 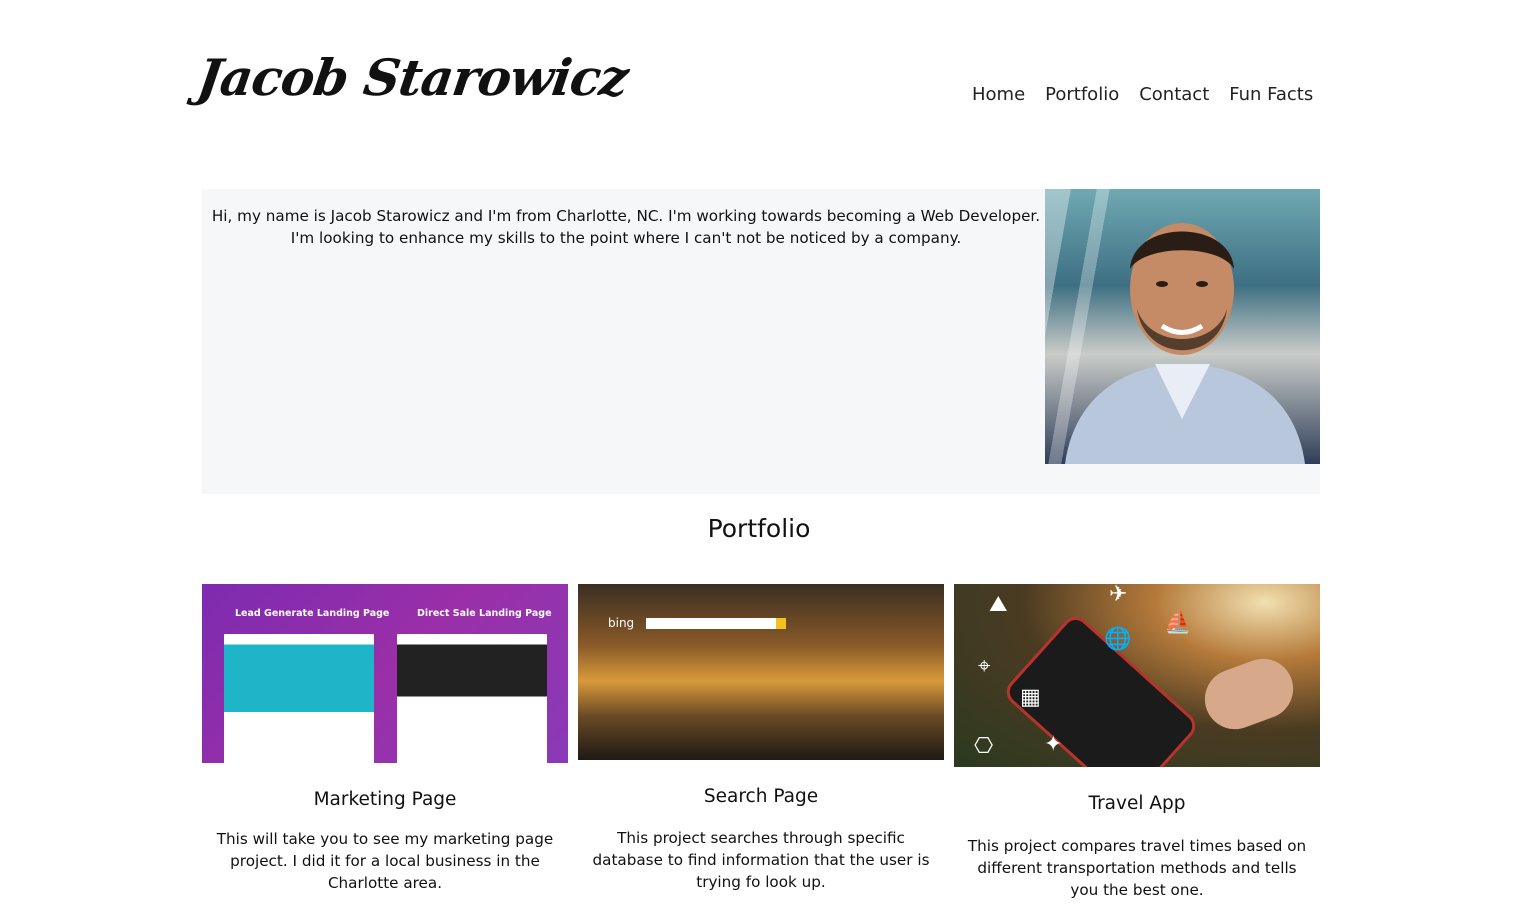 What do you see at coordinates (1178, 622) in the screenshot?
I see `sailboat-icon: ⛵` at bounding box center [1178, 622].